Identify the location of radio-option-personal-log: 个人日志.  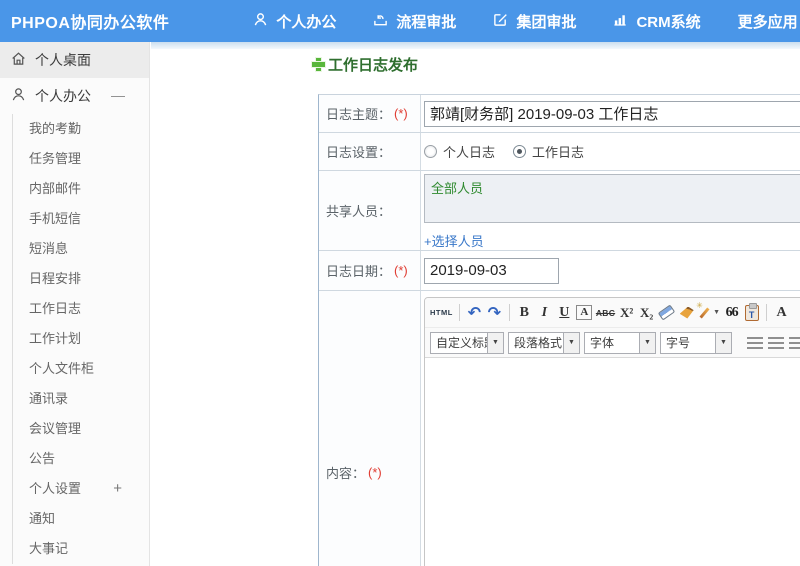
(459, 151).